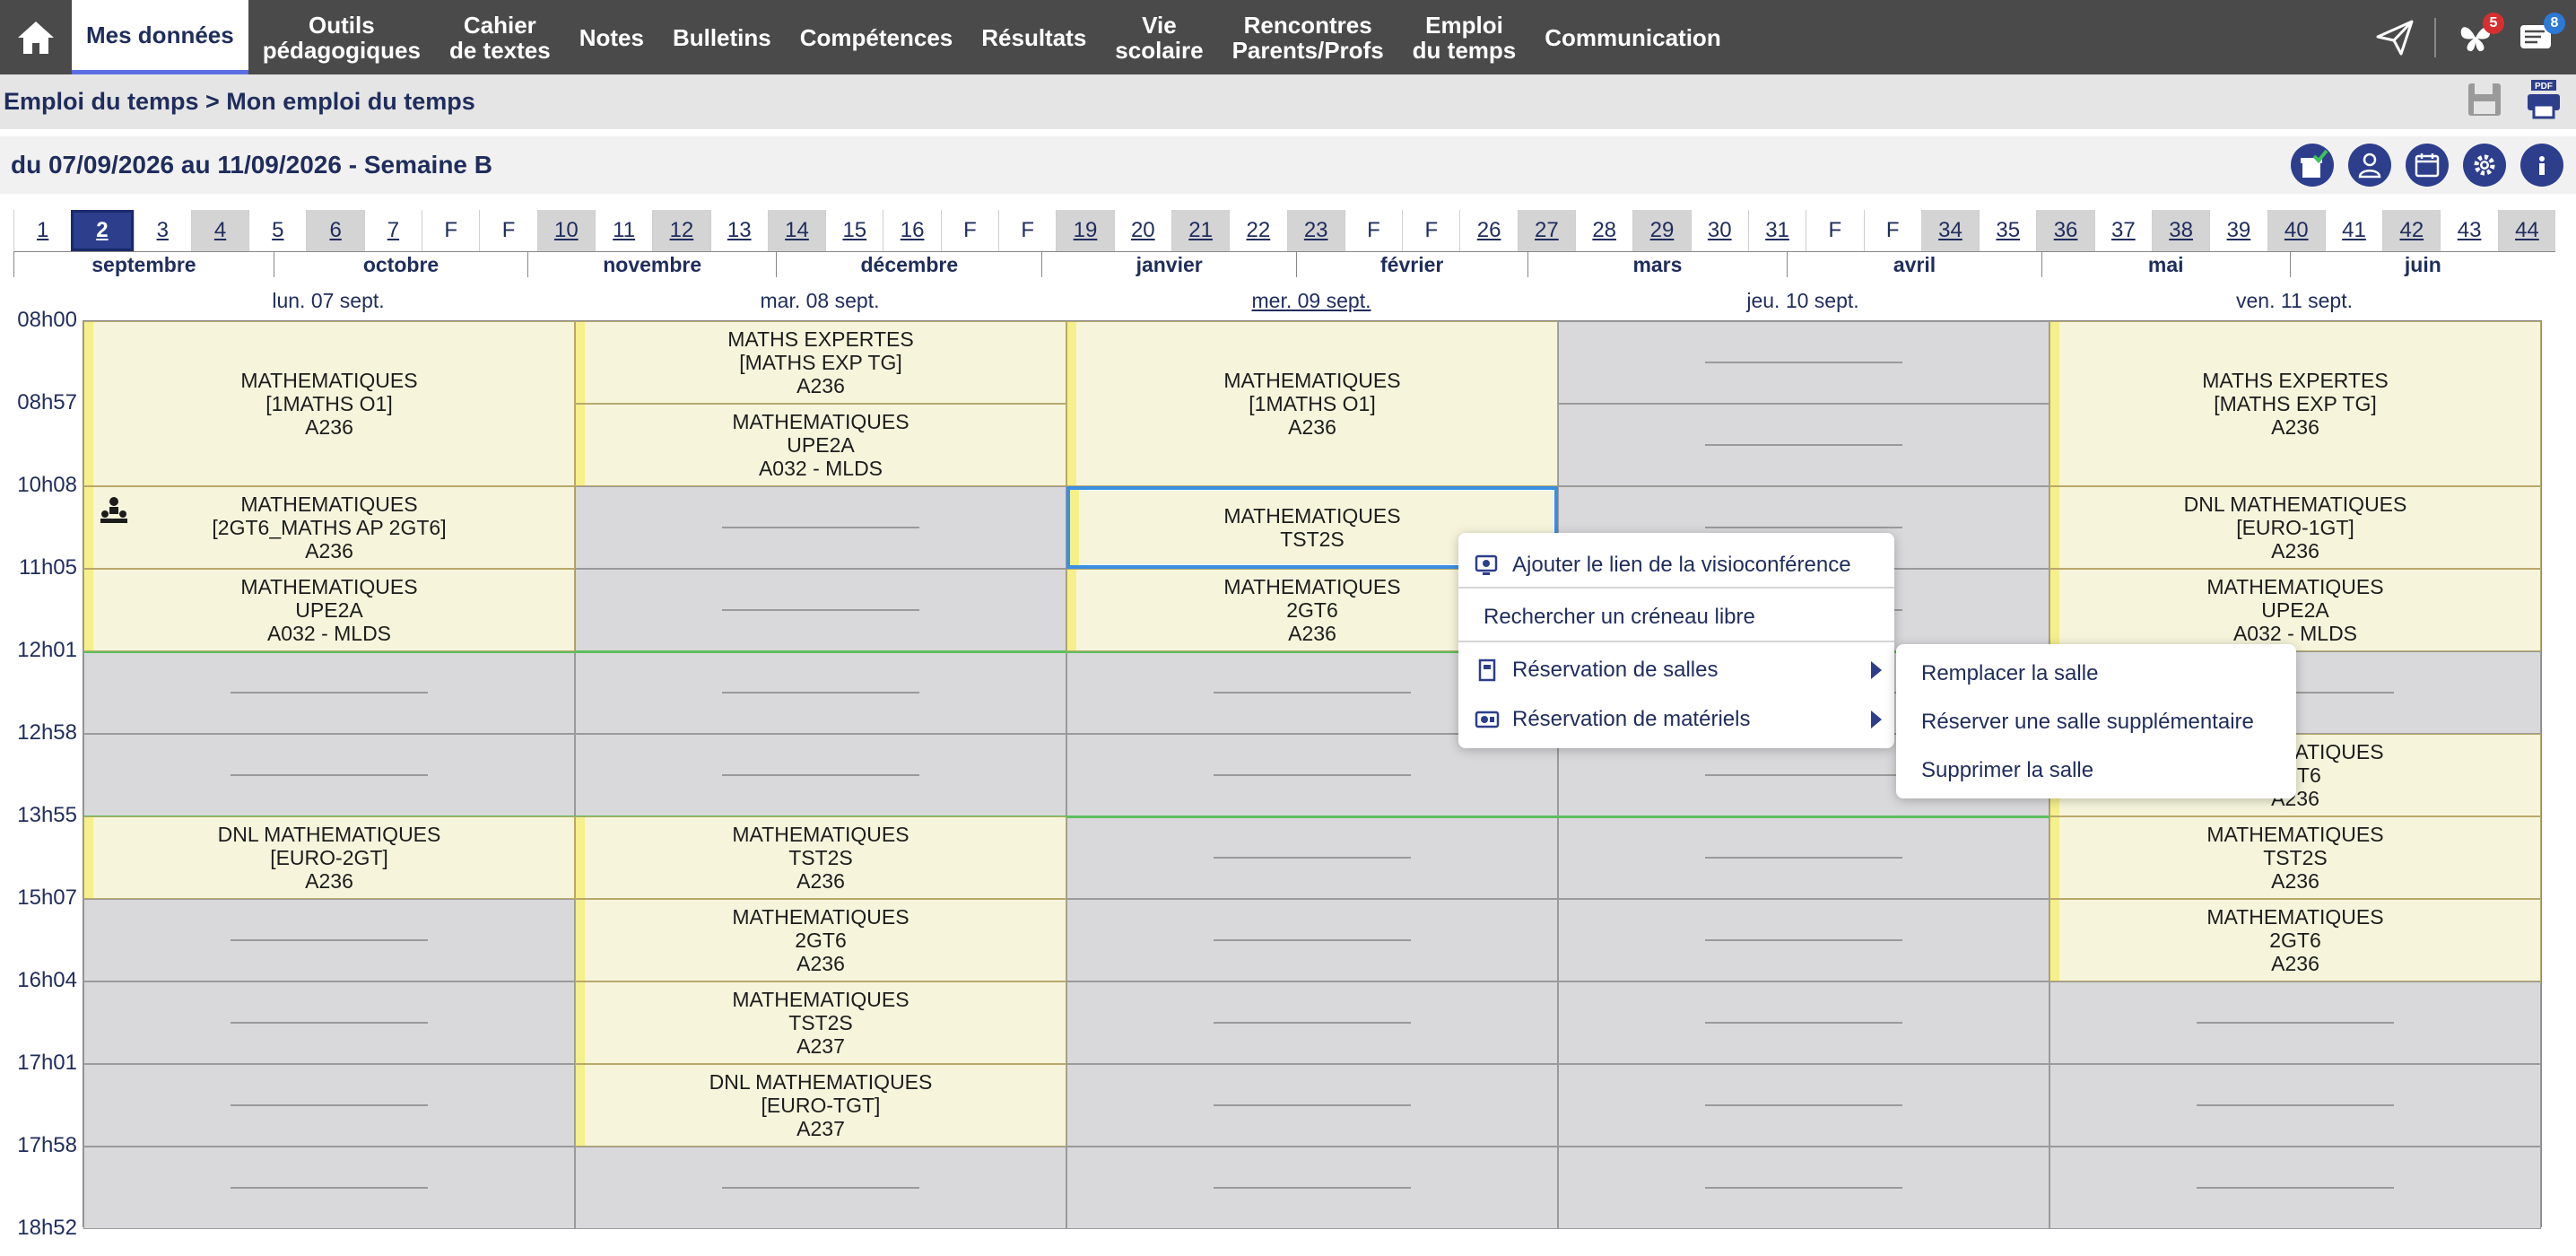 This screenshot has height=1256, width=2576. Describe the element at coordinates (2394, 37) in the screenshot. I see `send-button` at that location.